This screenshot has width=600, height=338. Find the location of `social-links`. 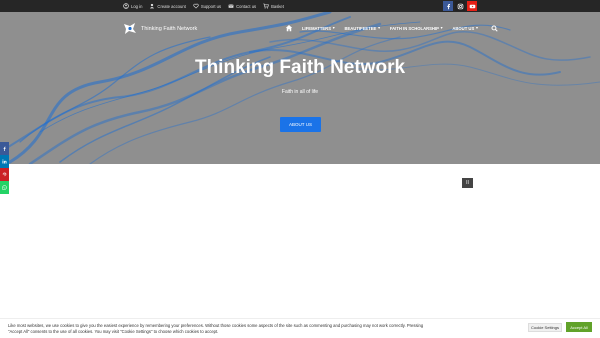

social-links is located at coordinates (460, 6).